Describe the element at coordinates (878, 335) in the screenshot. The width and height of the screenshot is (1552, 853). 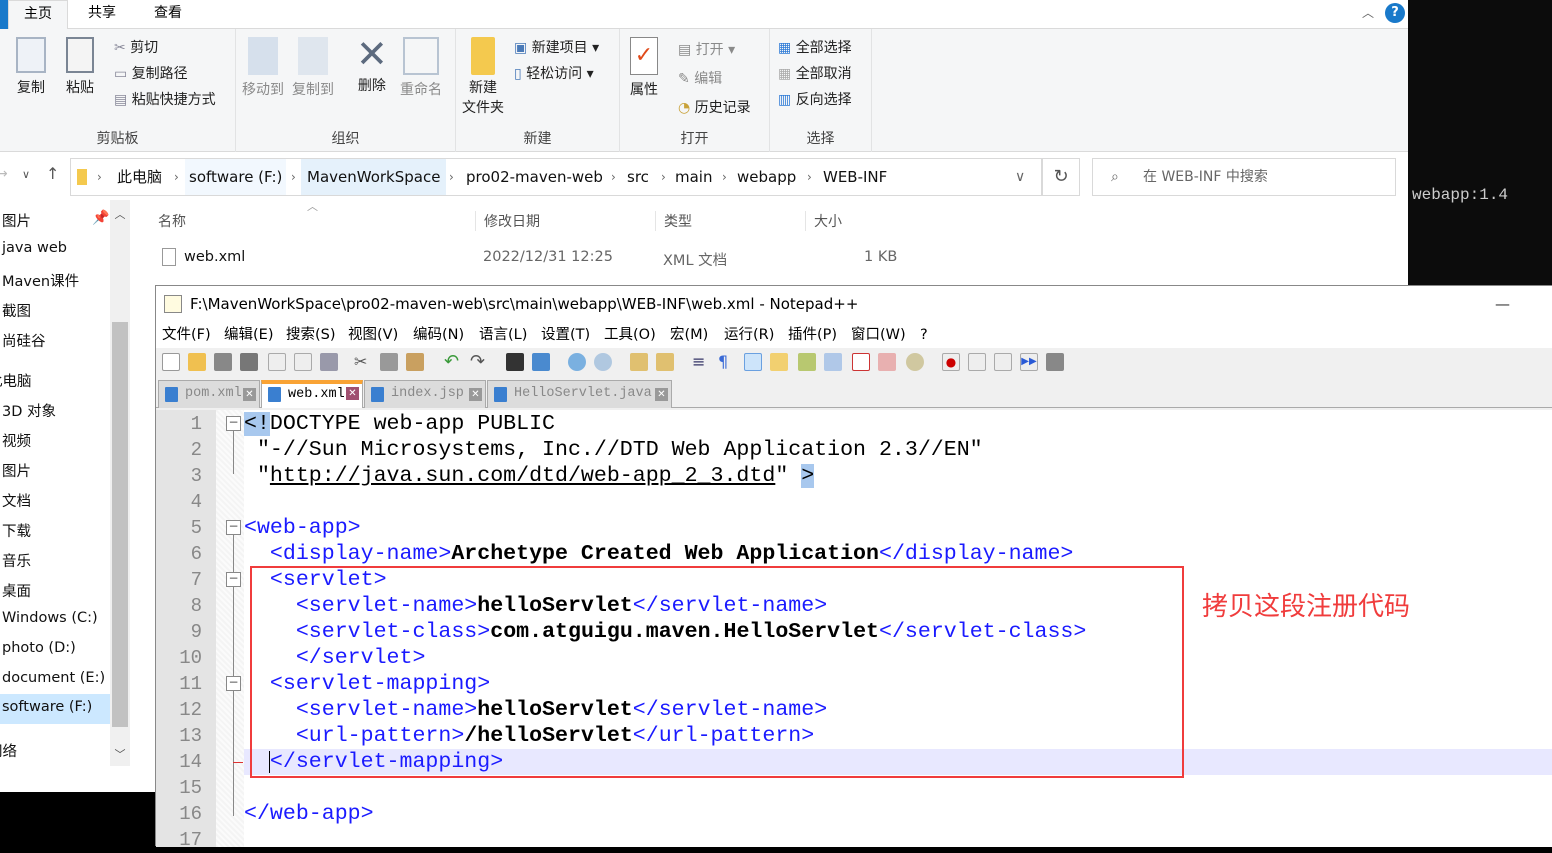
I see `menu-window: 窗口(W)` at that location.